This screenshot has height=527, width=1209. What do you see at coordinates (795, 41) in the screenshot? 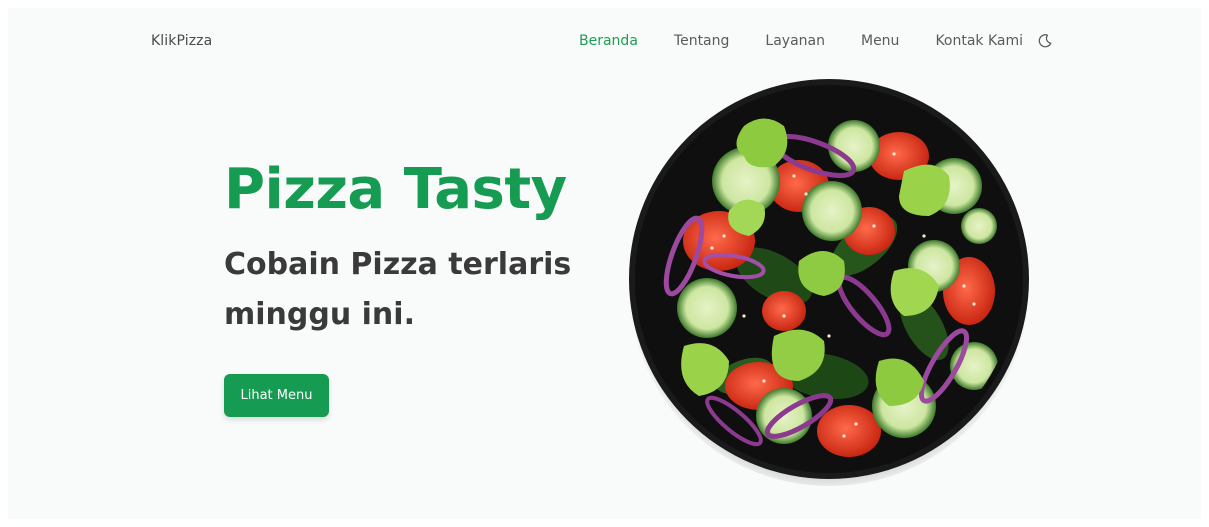
I see `nav-link-layanan: Layanan` at bounding box center [795, 41].